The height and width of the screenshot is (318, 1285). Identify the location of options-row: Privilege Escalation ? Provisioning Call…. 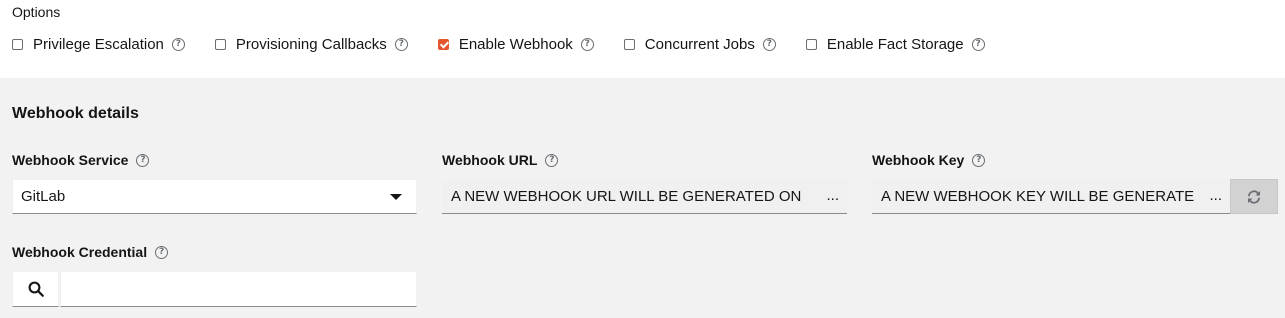
(513, 44).